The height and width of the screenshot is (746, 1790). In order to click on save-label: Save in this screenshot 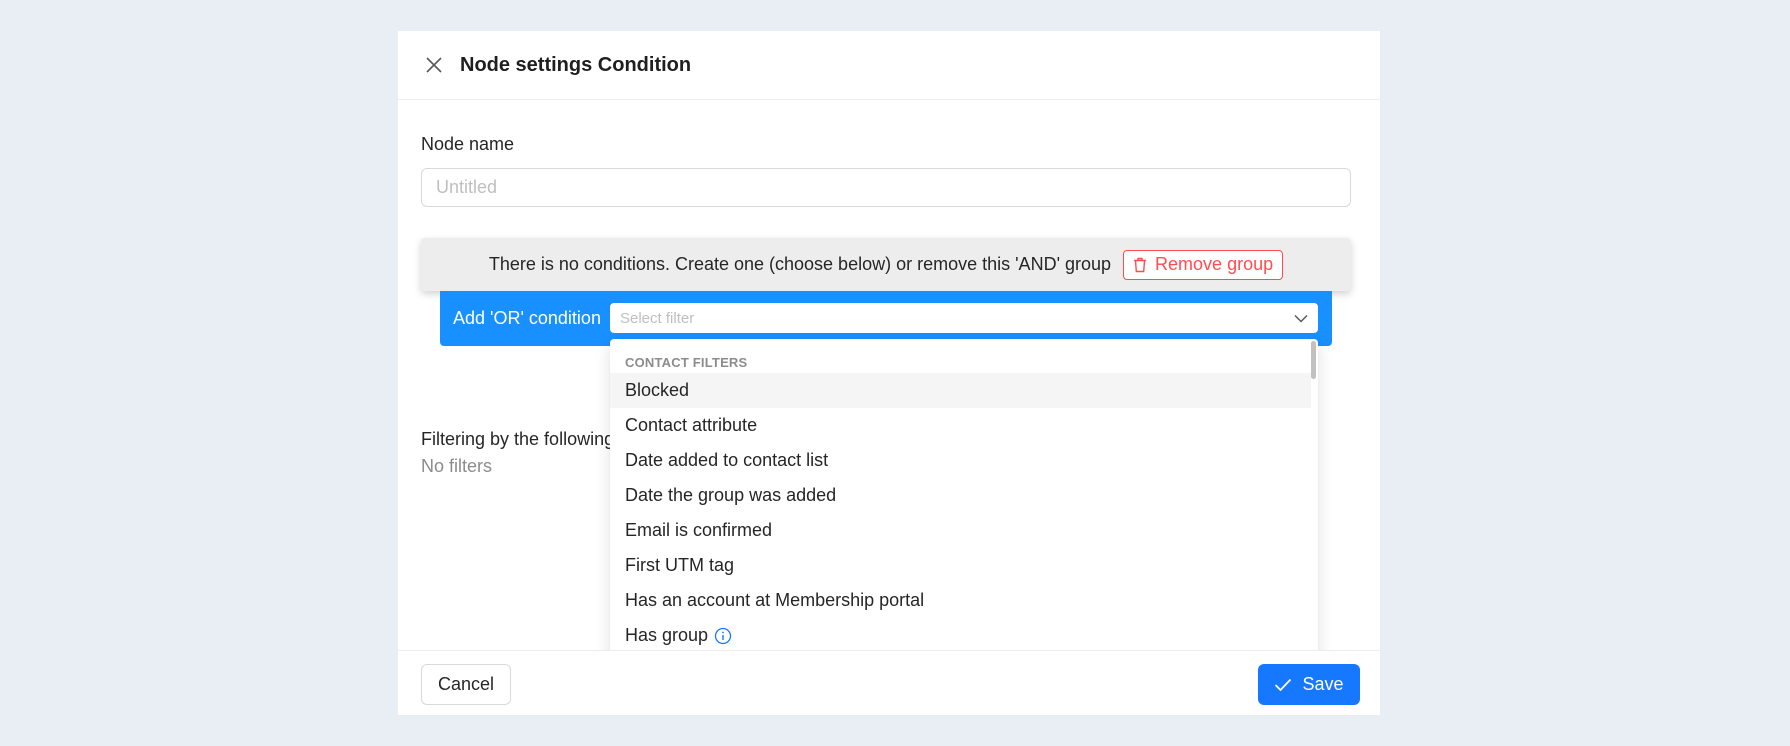, I will do `click(1323, 684)`.